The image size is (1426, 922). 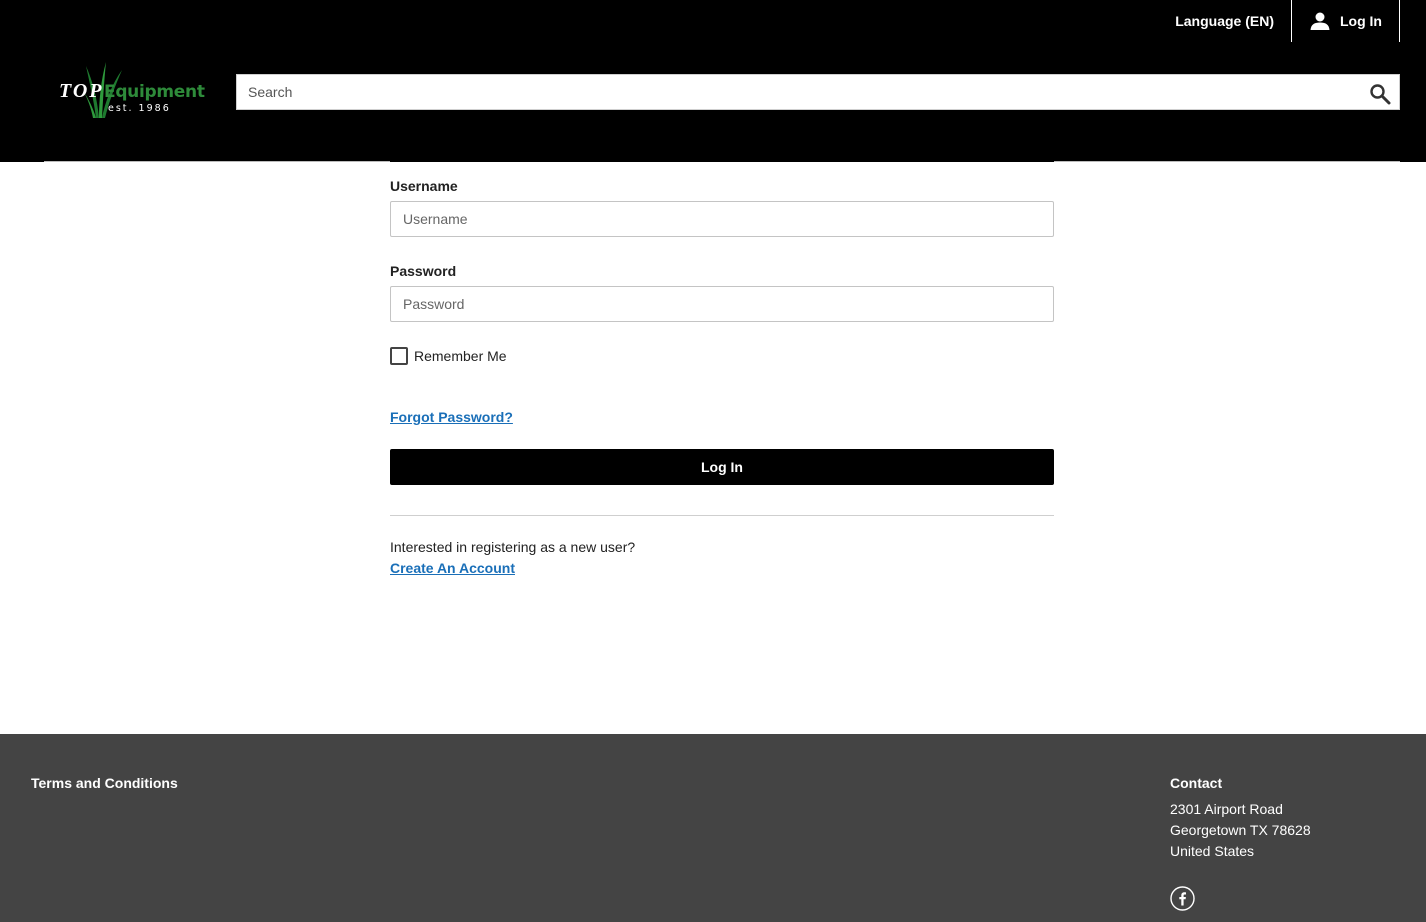 I want to click on address-line-3: United States, so click(x=1212, y=851).